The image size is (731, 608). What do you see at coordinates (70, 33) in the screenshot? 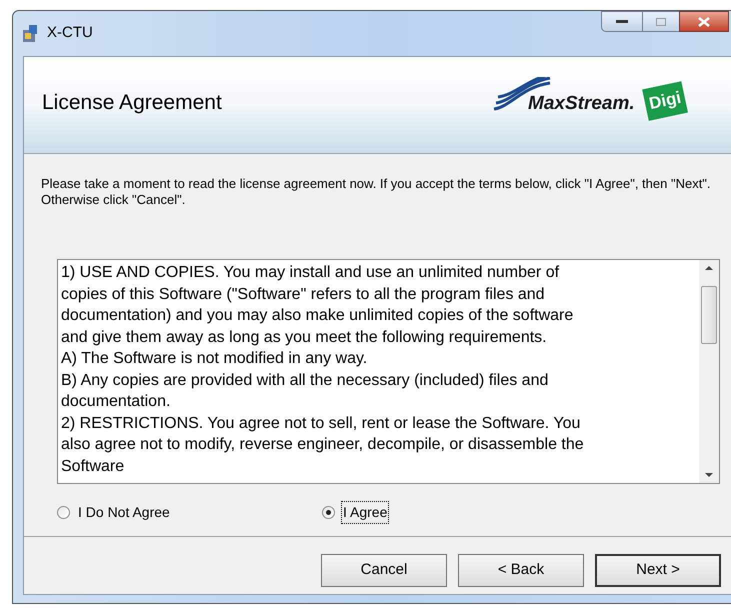
I see `window-title: X-CTU` at bounding box center [70, 33].